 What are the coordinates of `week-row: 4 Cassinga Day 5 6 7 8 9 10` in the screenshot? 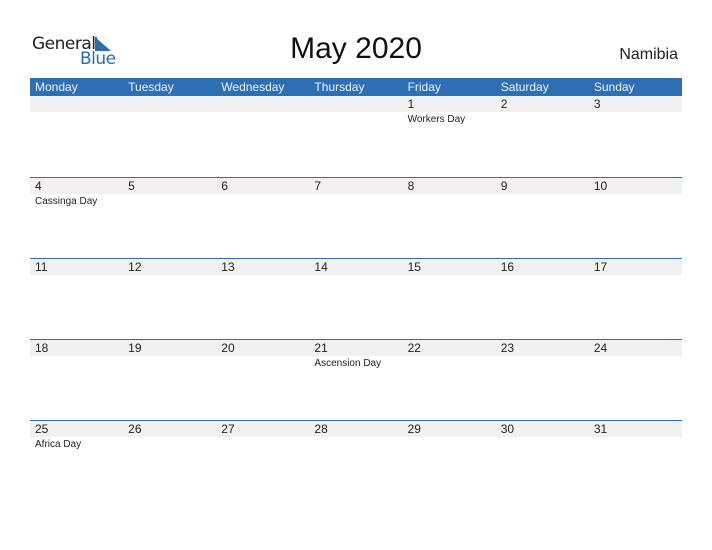 It's located at (356, 217).